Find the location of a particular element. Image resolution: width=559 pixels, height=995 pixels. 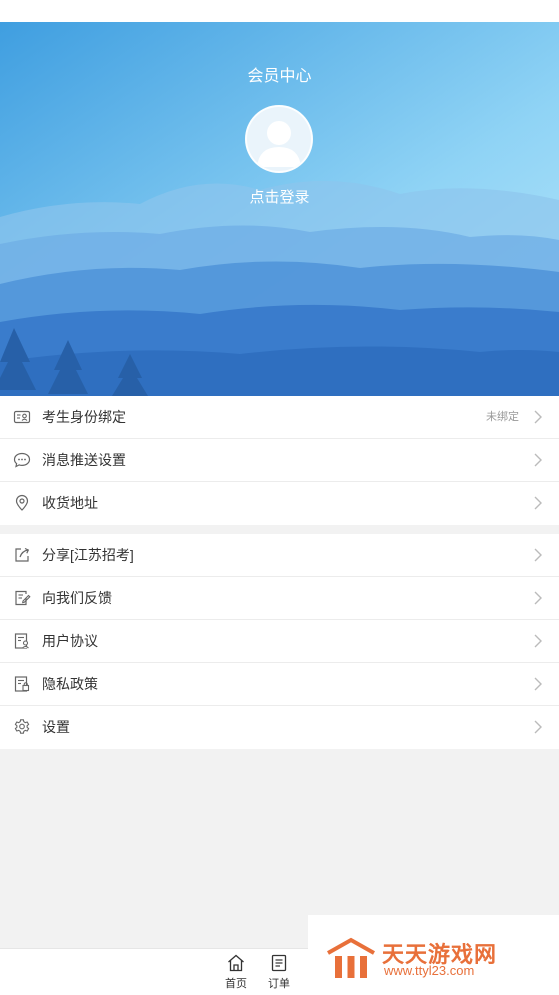

binding-status: 未绑定 is located at coordinates (502, 417).